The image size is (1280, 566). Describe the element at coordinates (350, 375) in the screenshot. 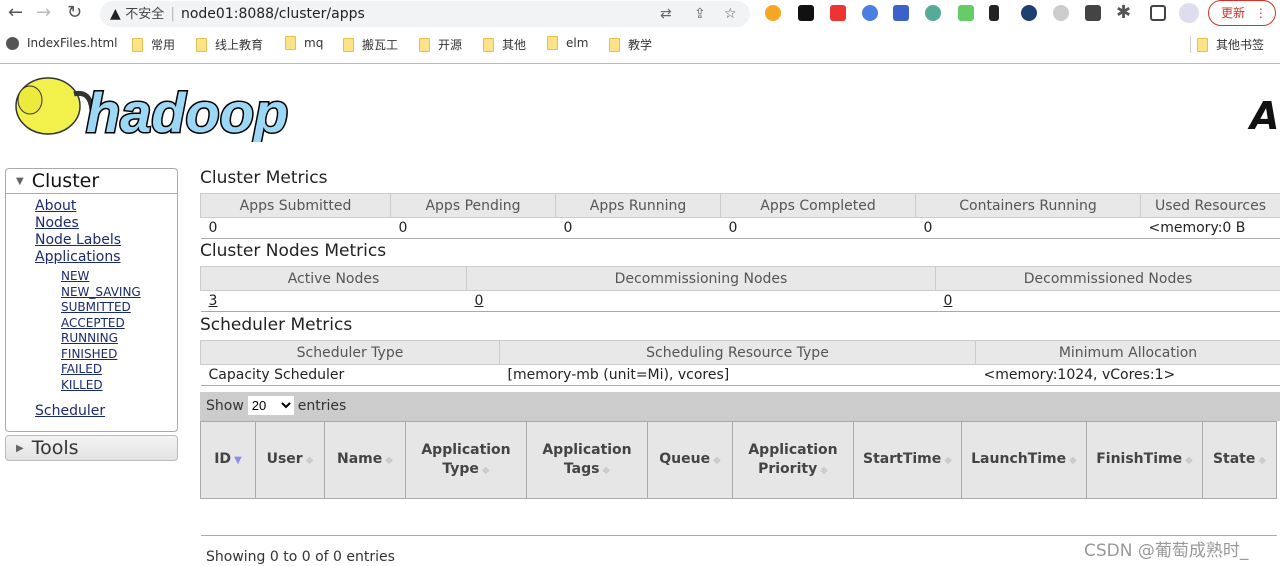

I see `scheduler-type-value: Capacity Scheduler` at that location.